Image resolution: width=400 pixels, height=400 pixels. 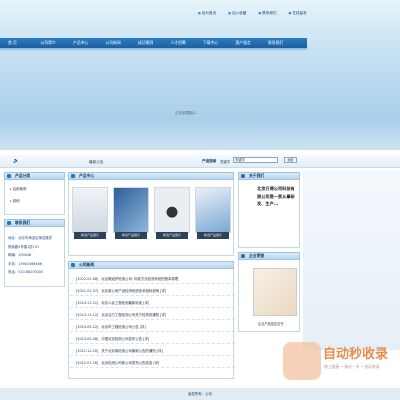 What do you see at coordinates (252, 43) in the screenshot?
I see `nav-guestbook: 客户留言` at bounding box center [252, 43].